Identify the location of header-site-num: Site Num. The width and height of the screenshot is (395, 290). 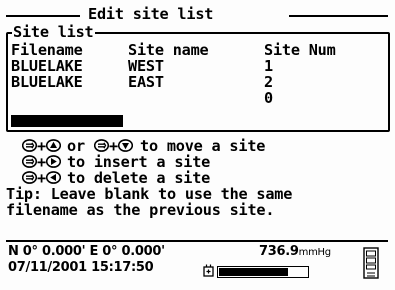
(300, 50).